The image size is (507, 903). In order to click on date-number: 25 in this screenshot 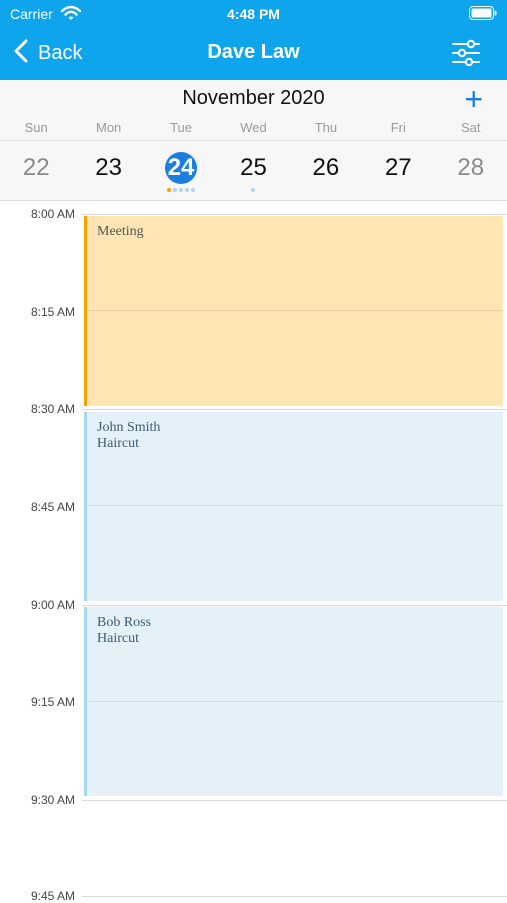, I will do `click(253, 167)`.